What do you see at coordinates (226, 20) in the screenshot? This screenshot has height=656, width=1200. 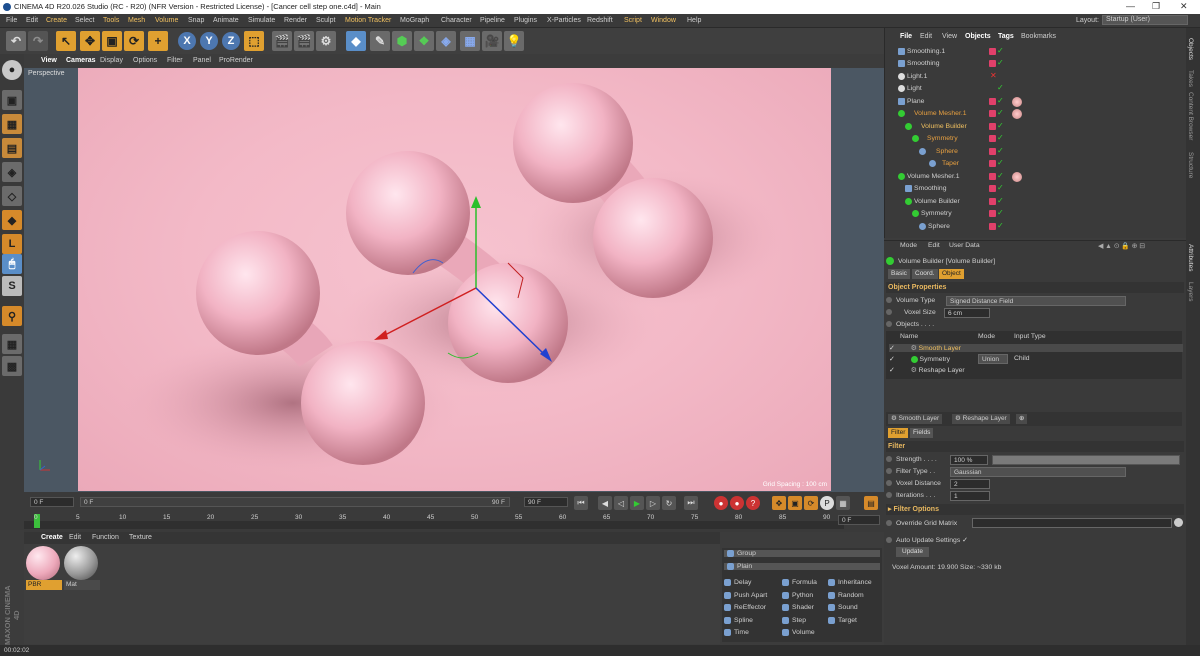 I see `menu-animate: Animate` at bounding box center [226, 20].